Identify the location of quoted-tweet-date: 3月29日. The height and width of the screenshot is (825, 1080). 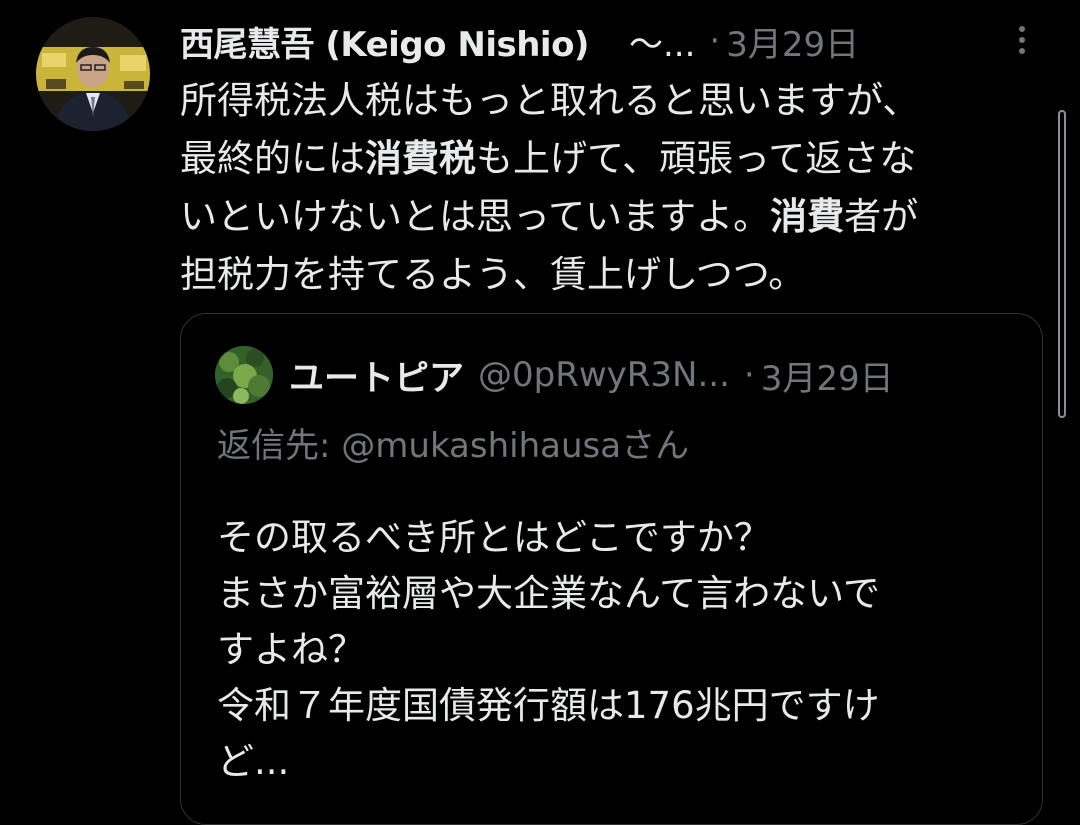
(827, 375).